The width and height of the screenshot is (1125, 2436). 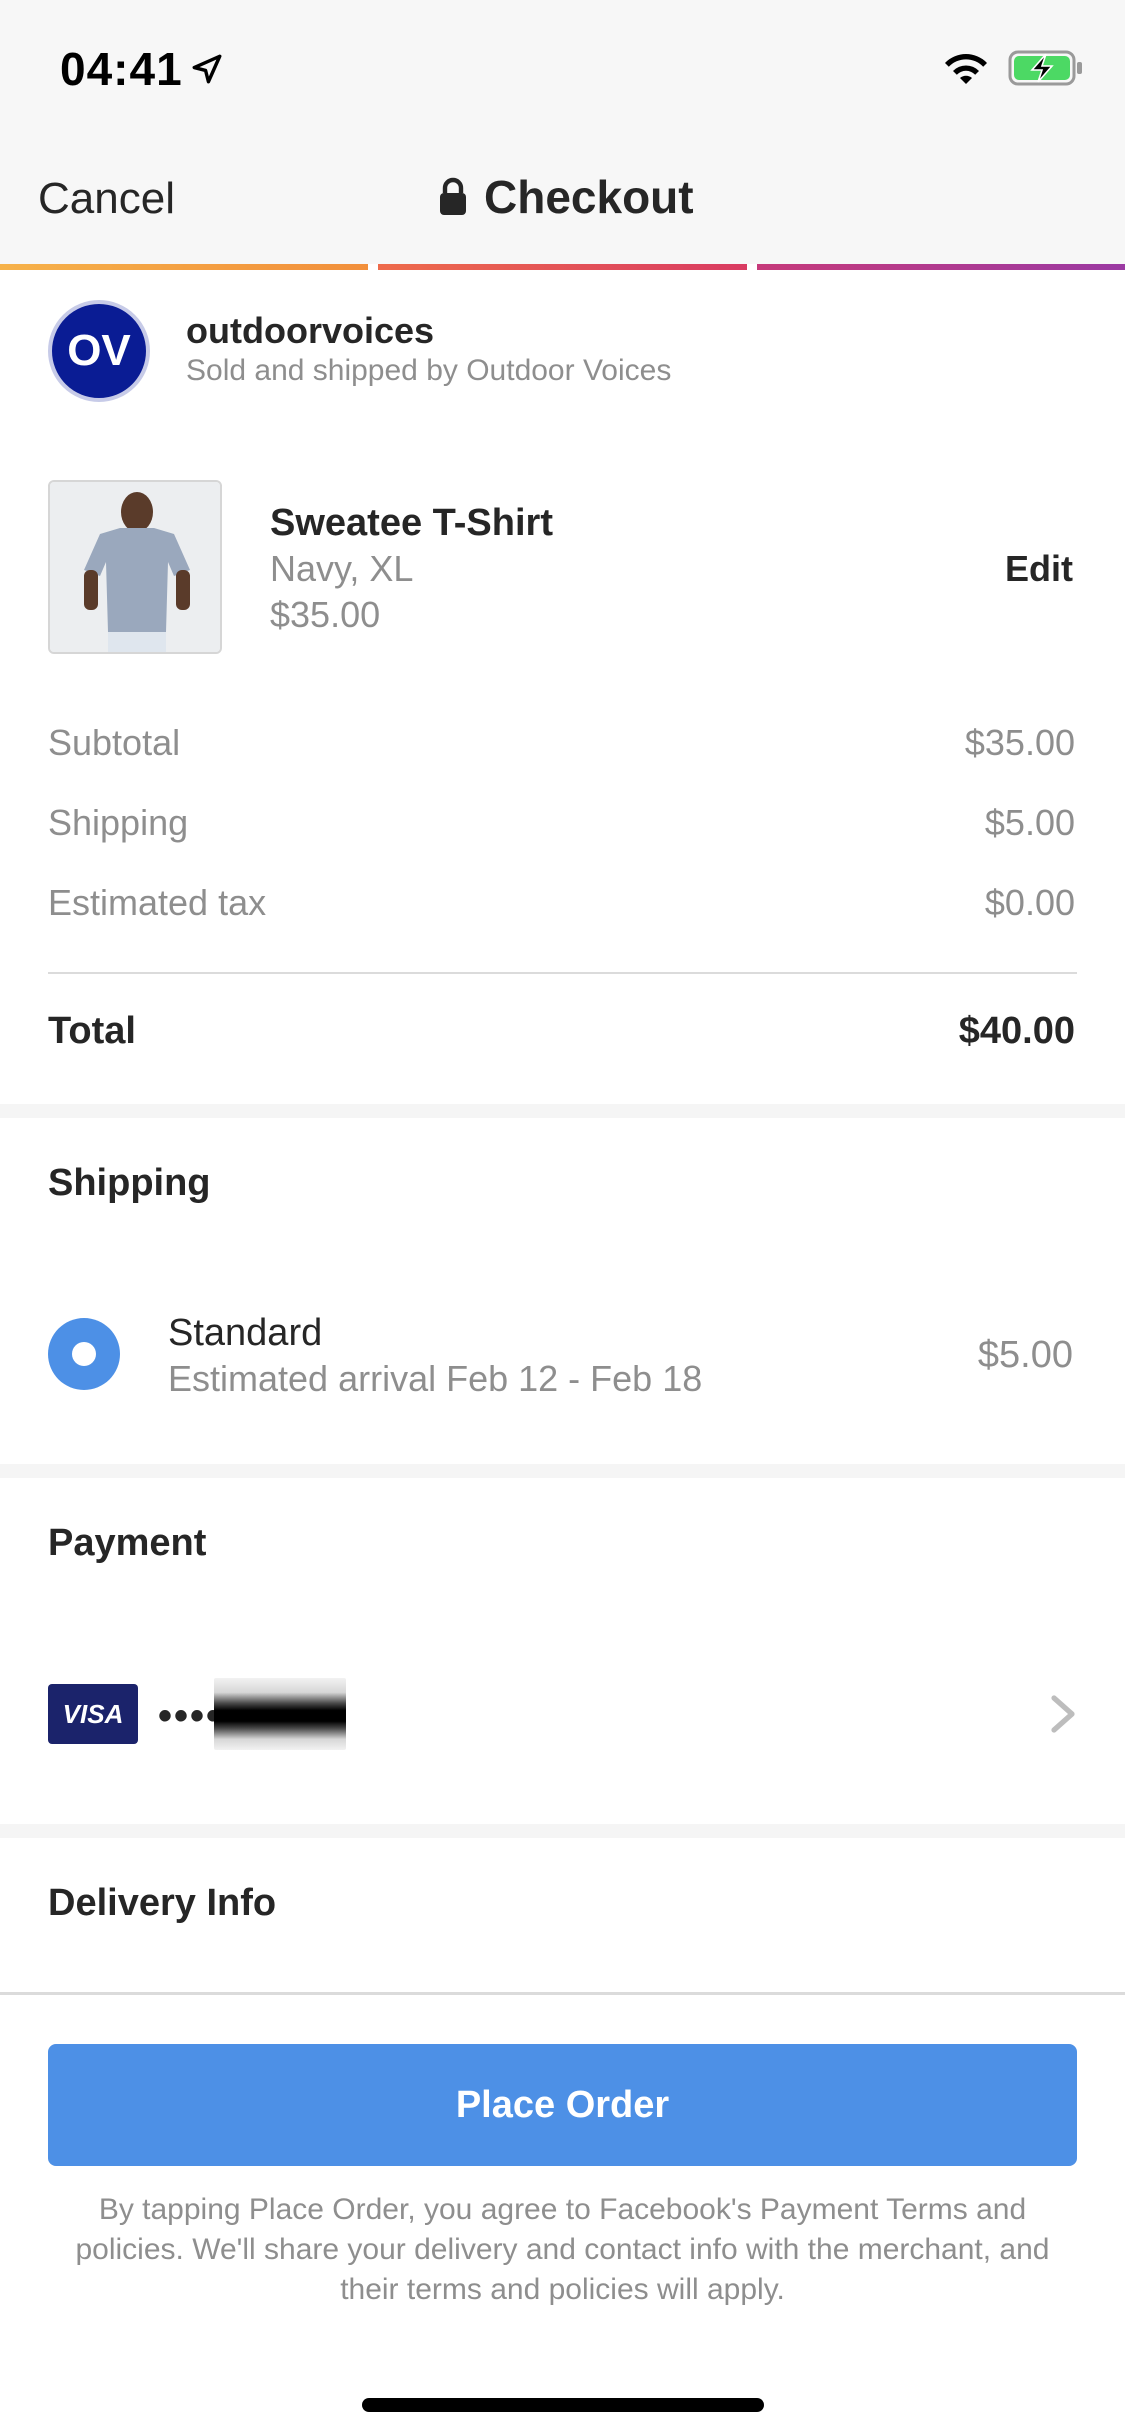 I want to click on card-number-redacted, so click(x=280, y=1714).